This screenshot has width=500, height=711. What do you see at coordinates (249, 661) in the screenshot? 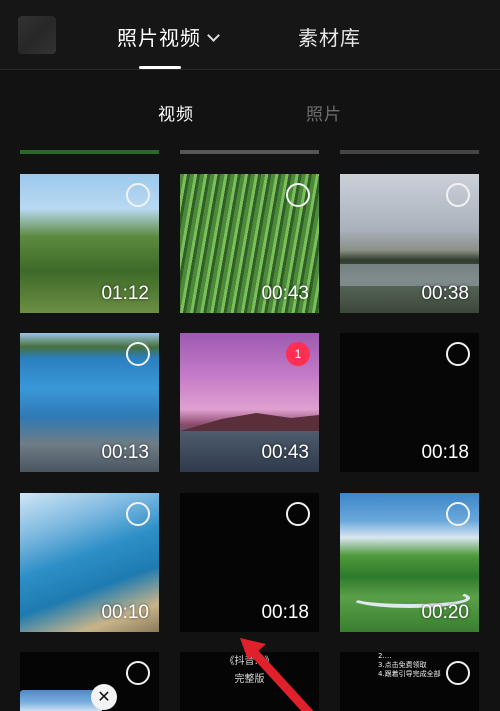
I see `thumbnail-caption: 《抖音…》` at bounding box center [249, 661].